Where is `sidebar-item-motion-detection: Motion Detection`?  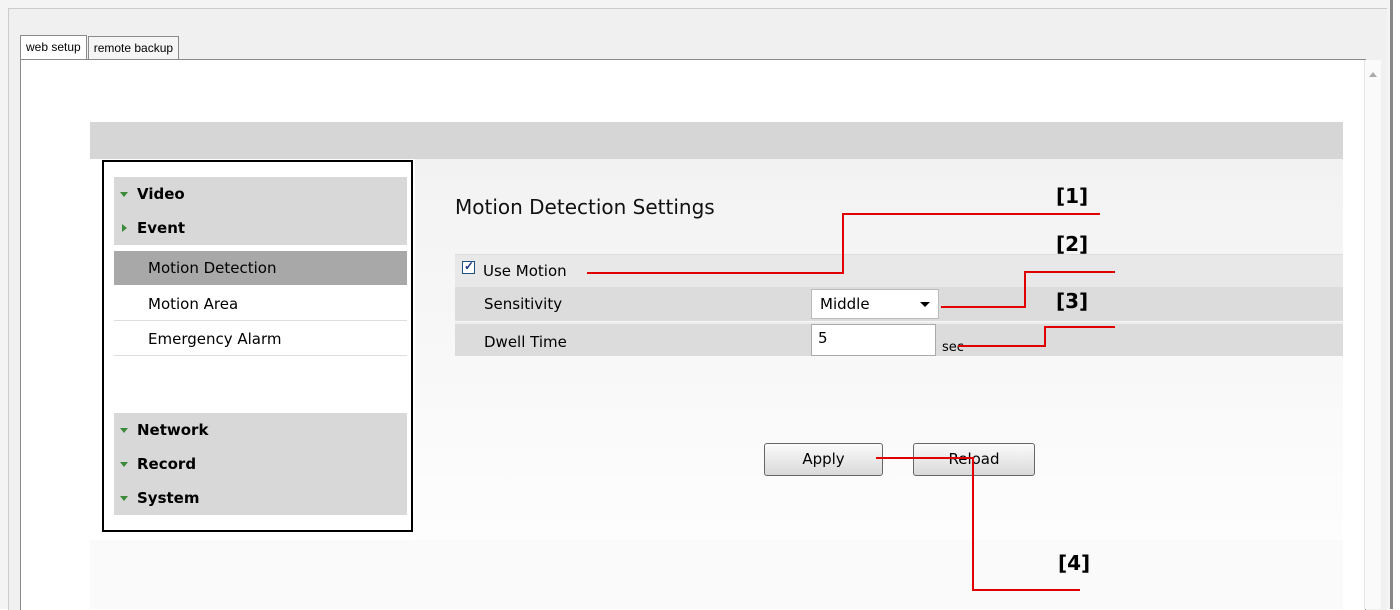 sidebar-item-motion-detection: Motion Detection is located at coordinates (260, 268).